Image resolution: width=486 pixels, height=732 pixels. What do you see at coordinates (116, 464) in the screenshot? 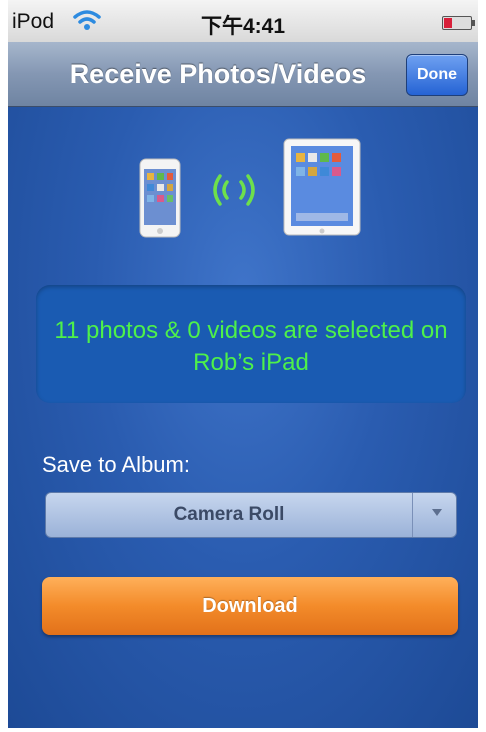
I see `save-to-album-label: Save to Album:` at bounding box center [116, 464].